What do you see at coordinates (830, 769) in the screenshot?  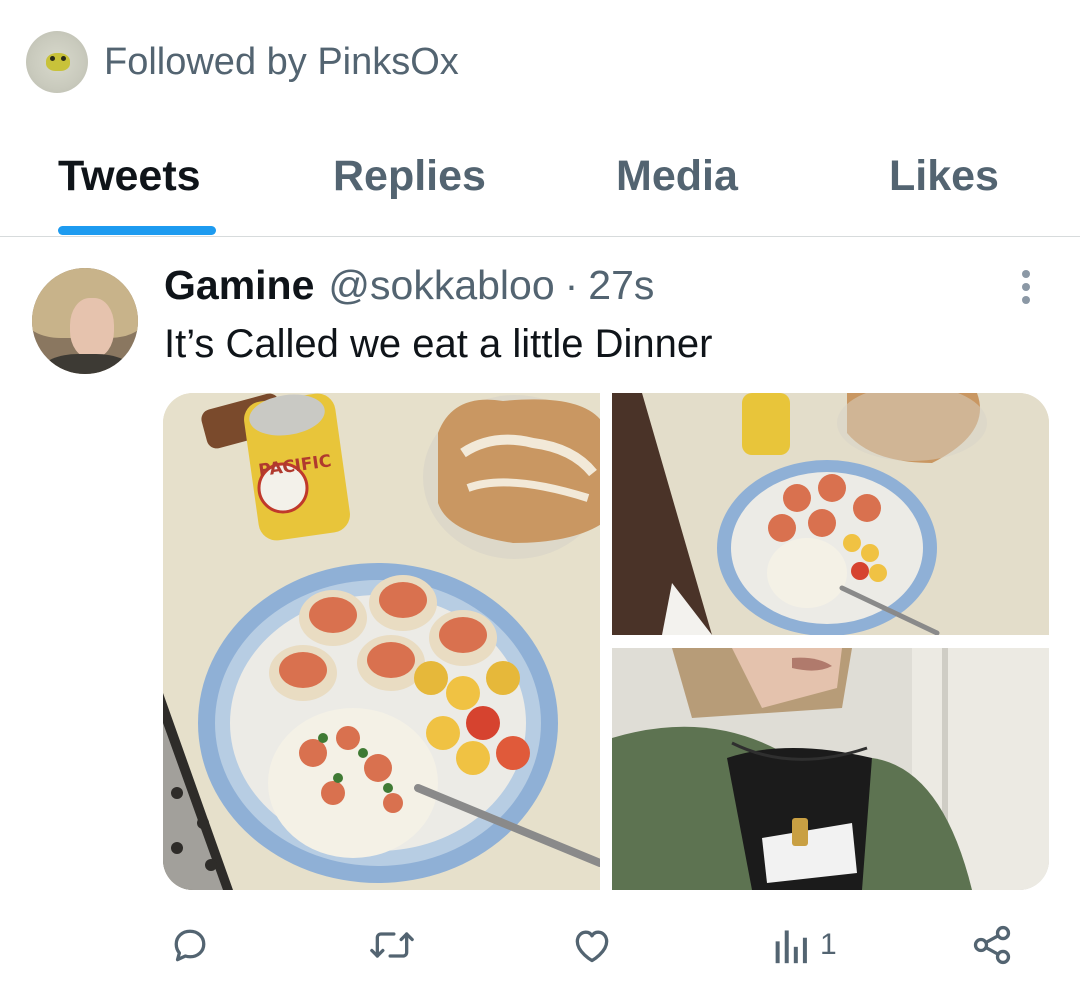 I see `photo-selfie` at bounding box center [830, 769].